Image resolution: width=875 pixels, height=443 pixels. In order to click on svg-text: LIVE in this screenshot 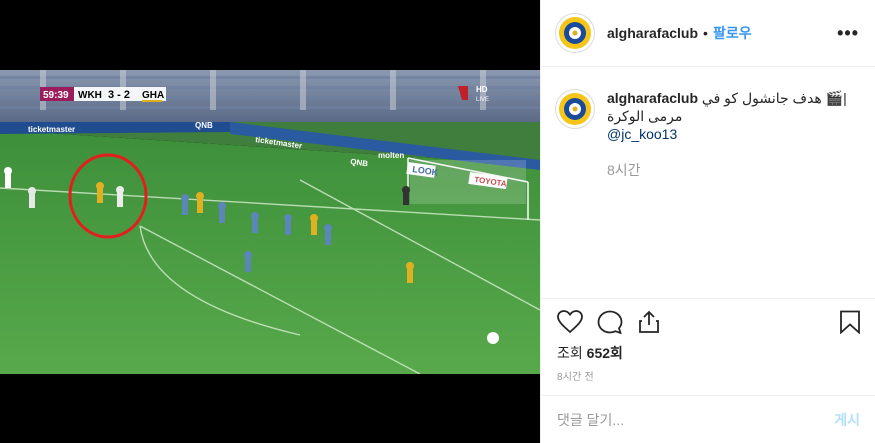, I will do `click(482, 100)`.